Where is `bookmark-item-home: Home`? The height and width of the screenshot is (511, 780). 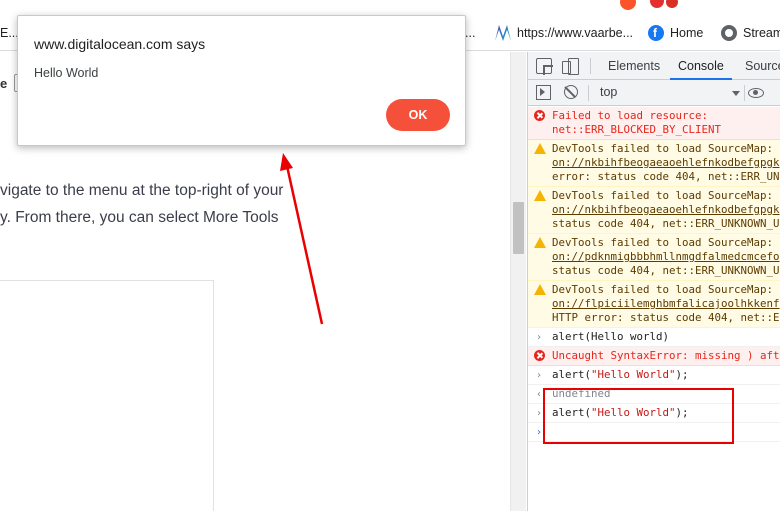 bookmark-item-home: Home is located at coordinates (675, 33).